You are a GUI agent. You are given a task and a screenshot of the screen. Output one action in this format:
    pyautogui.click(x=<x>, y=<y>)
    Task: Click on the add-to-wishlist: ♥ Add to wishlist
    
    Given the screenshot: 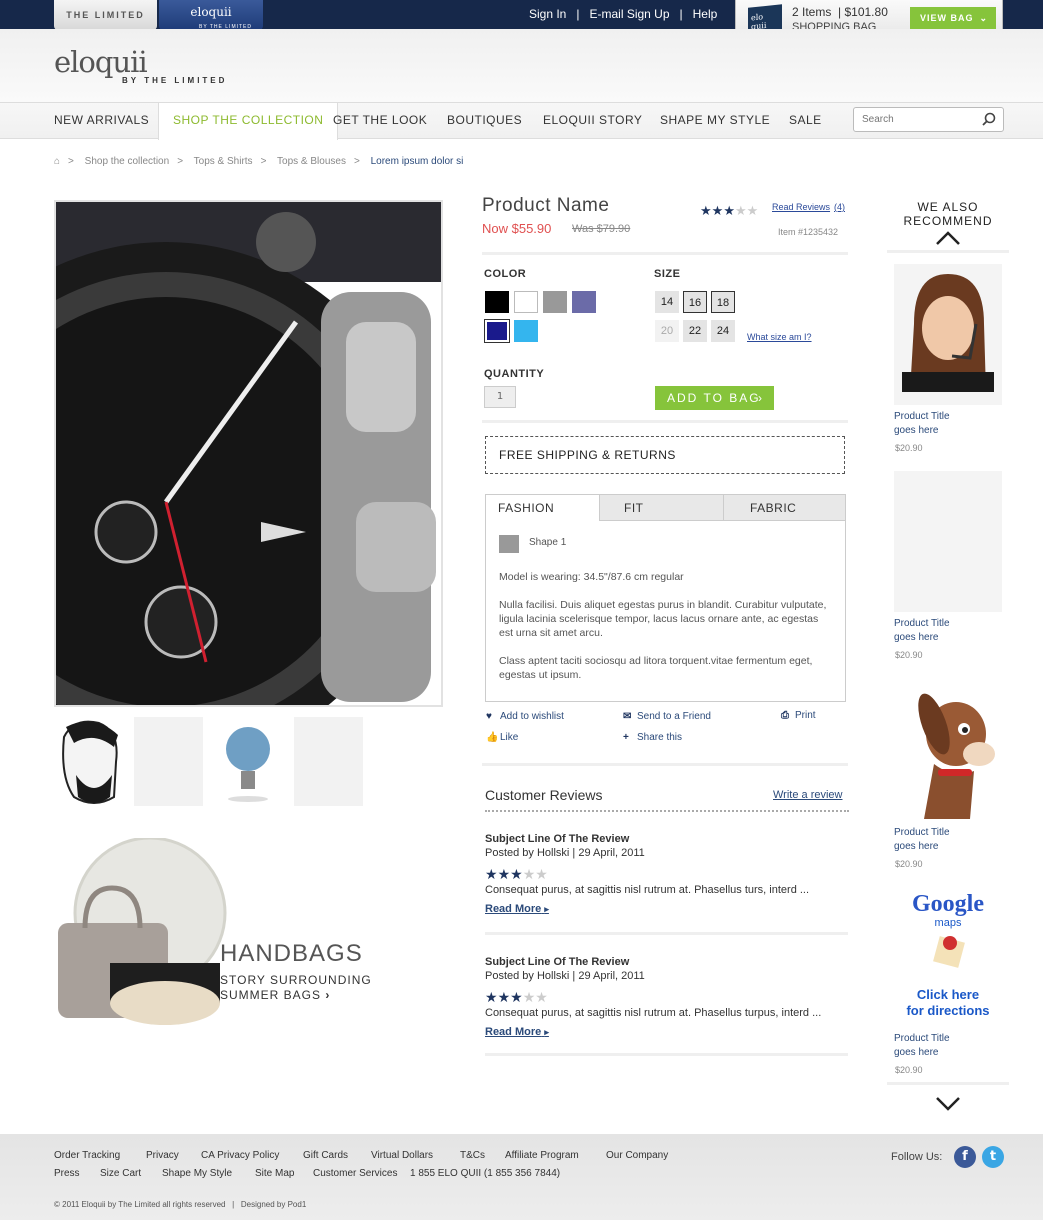 What is the action you would take?
    pyautogui.click(x=525, y=716)
    